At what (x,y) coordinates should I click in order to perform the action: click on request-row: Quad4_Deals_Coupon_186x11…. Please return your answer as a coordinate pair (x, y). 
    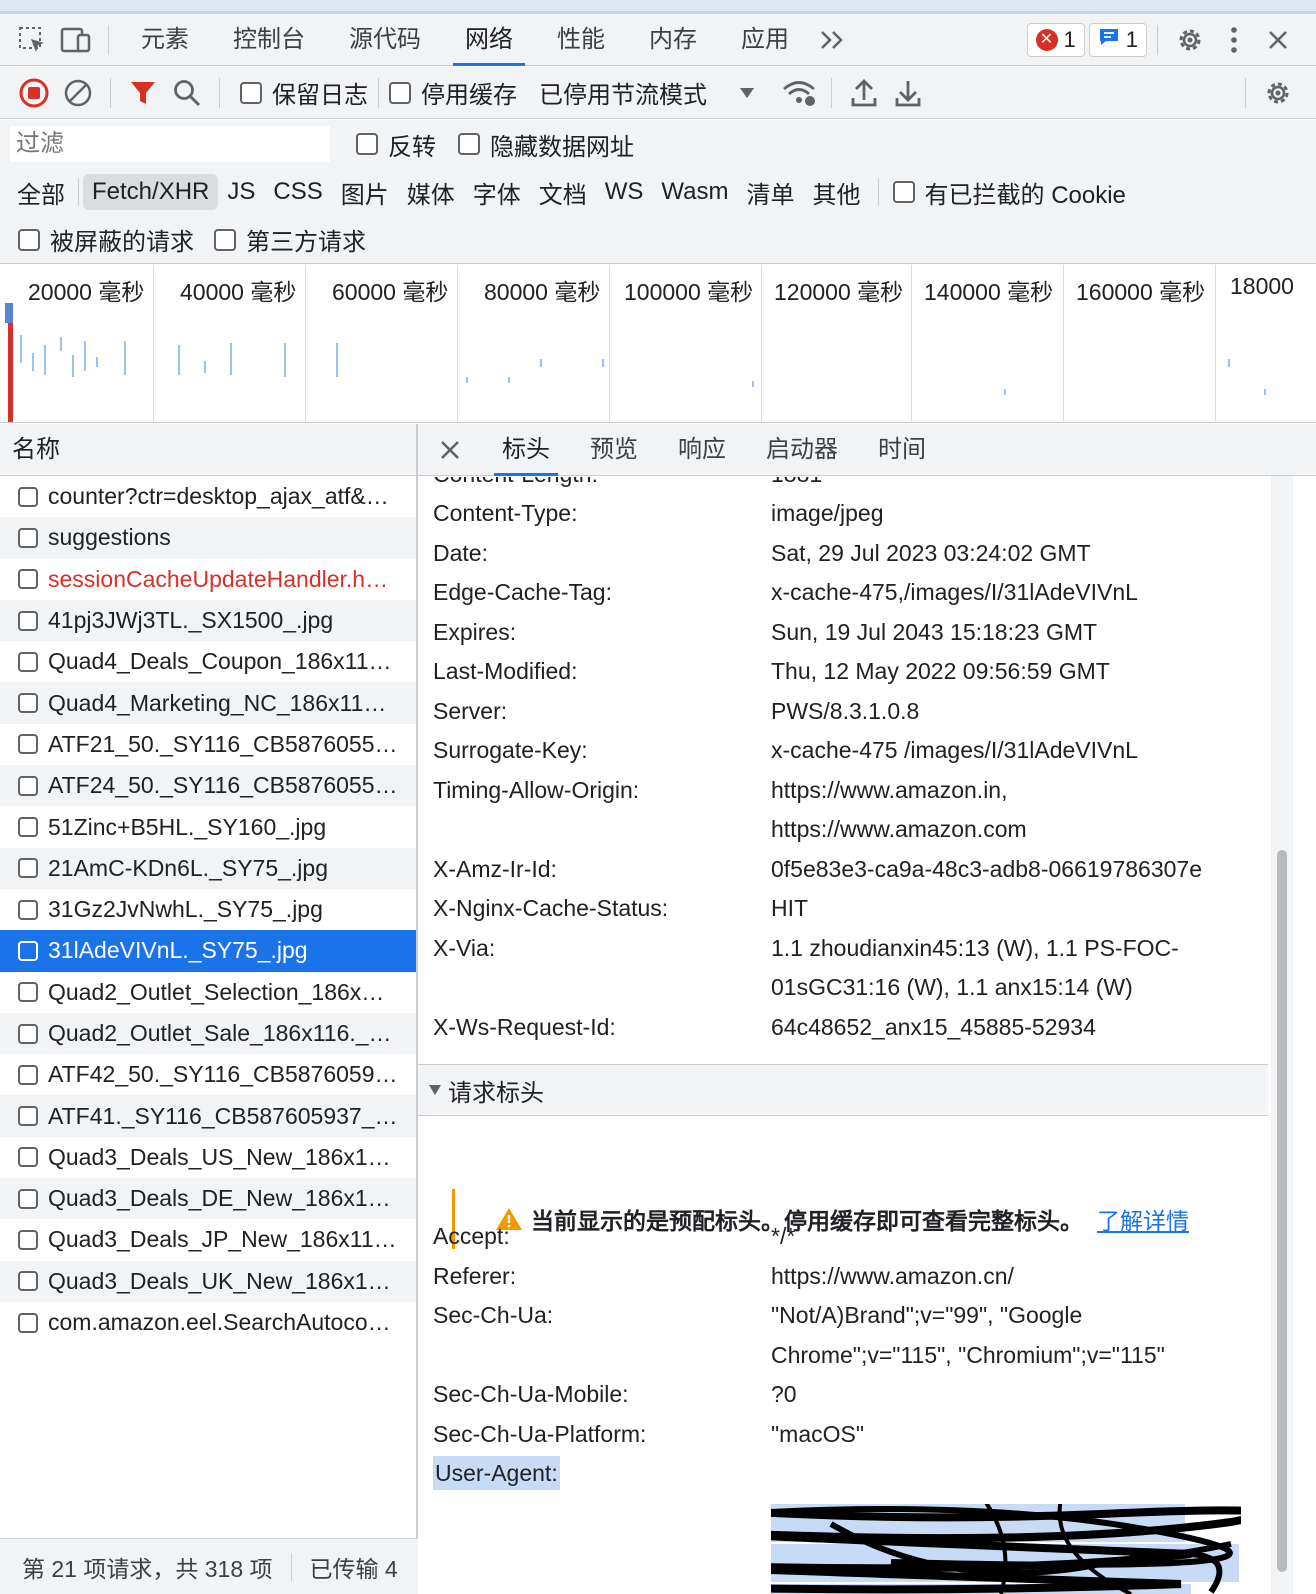
    Looking at the image, I should click on (208, 661).